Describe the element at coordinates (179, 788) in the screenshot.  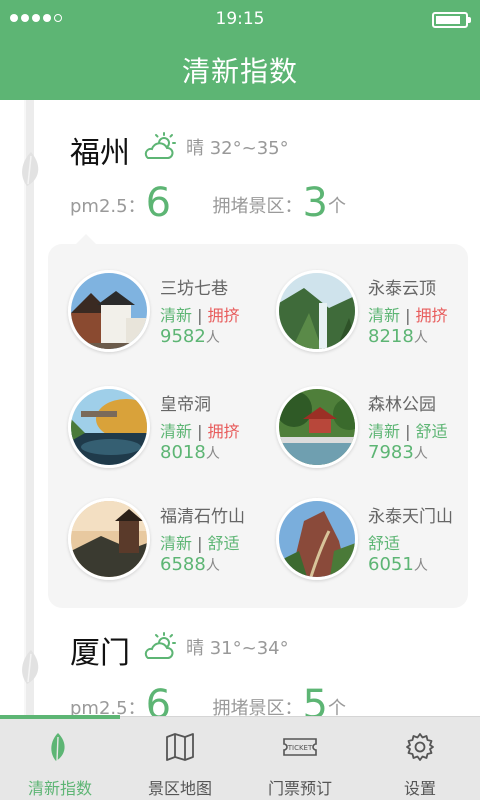
I see `tab-label: 景区地图` at that location.